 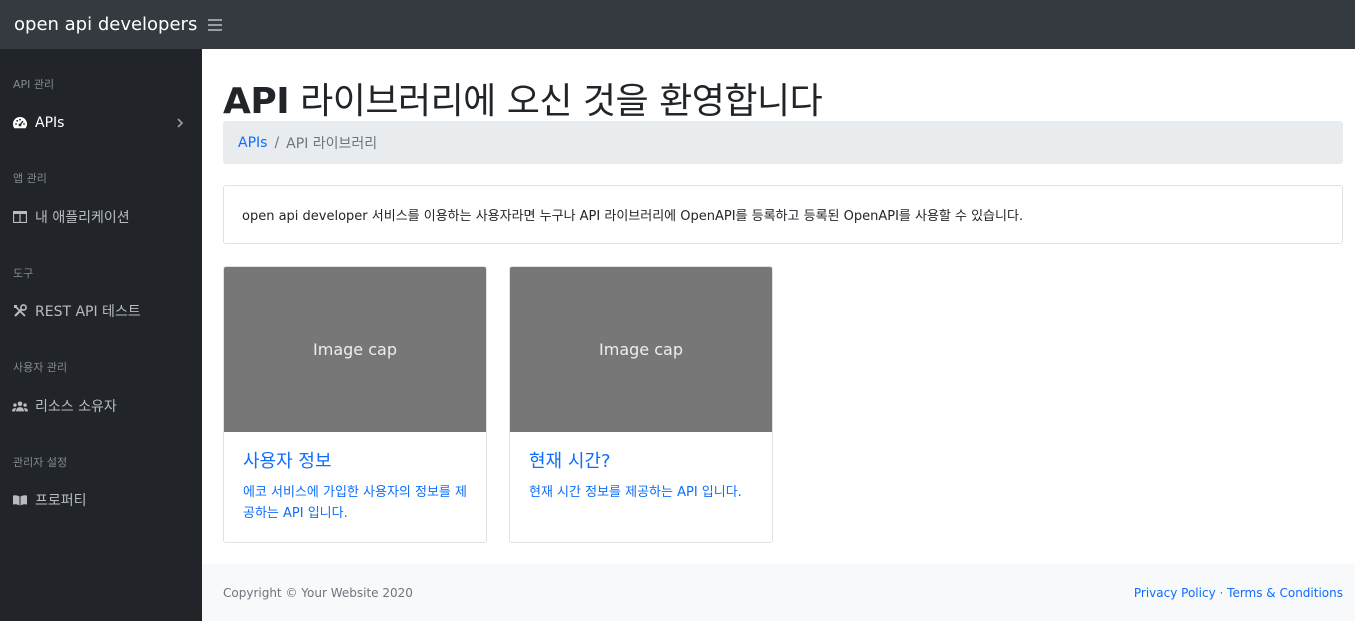 I want to click on sidebar-item-resource-owners: 리소스 소유자, so click(x=101, y=406).